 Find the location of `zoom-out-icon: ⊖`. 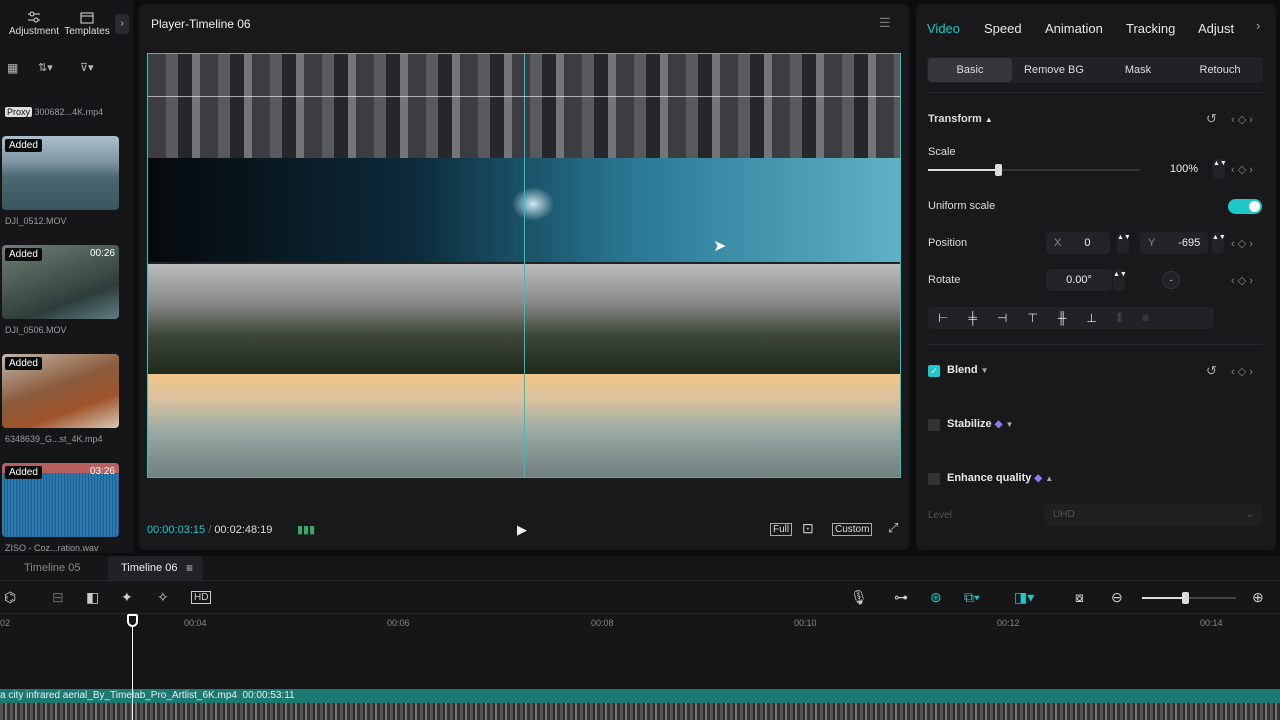

zoom-out-icon: ⊖ is located at coordinates (1117, 597).